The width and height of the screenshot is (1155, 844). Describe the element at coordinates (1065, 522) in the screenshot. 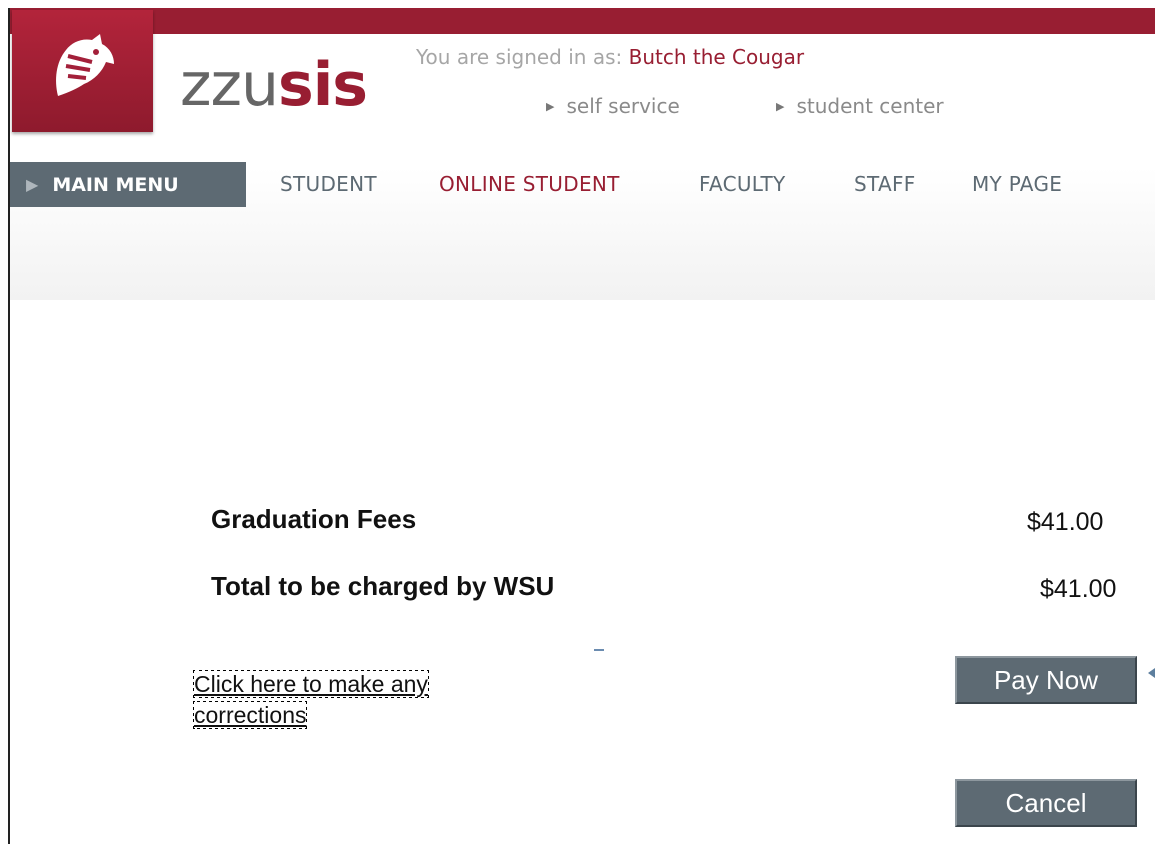

I see `fee-amount-graduation: $41.00` at that location.